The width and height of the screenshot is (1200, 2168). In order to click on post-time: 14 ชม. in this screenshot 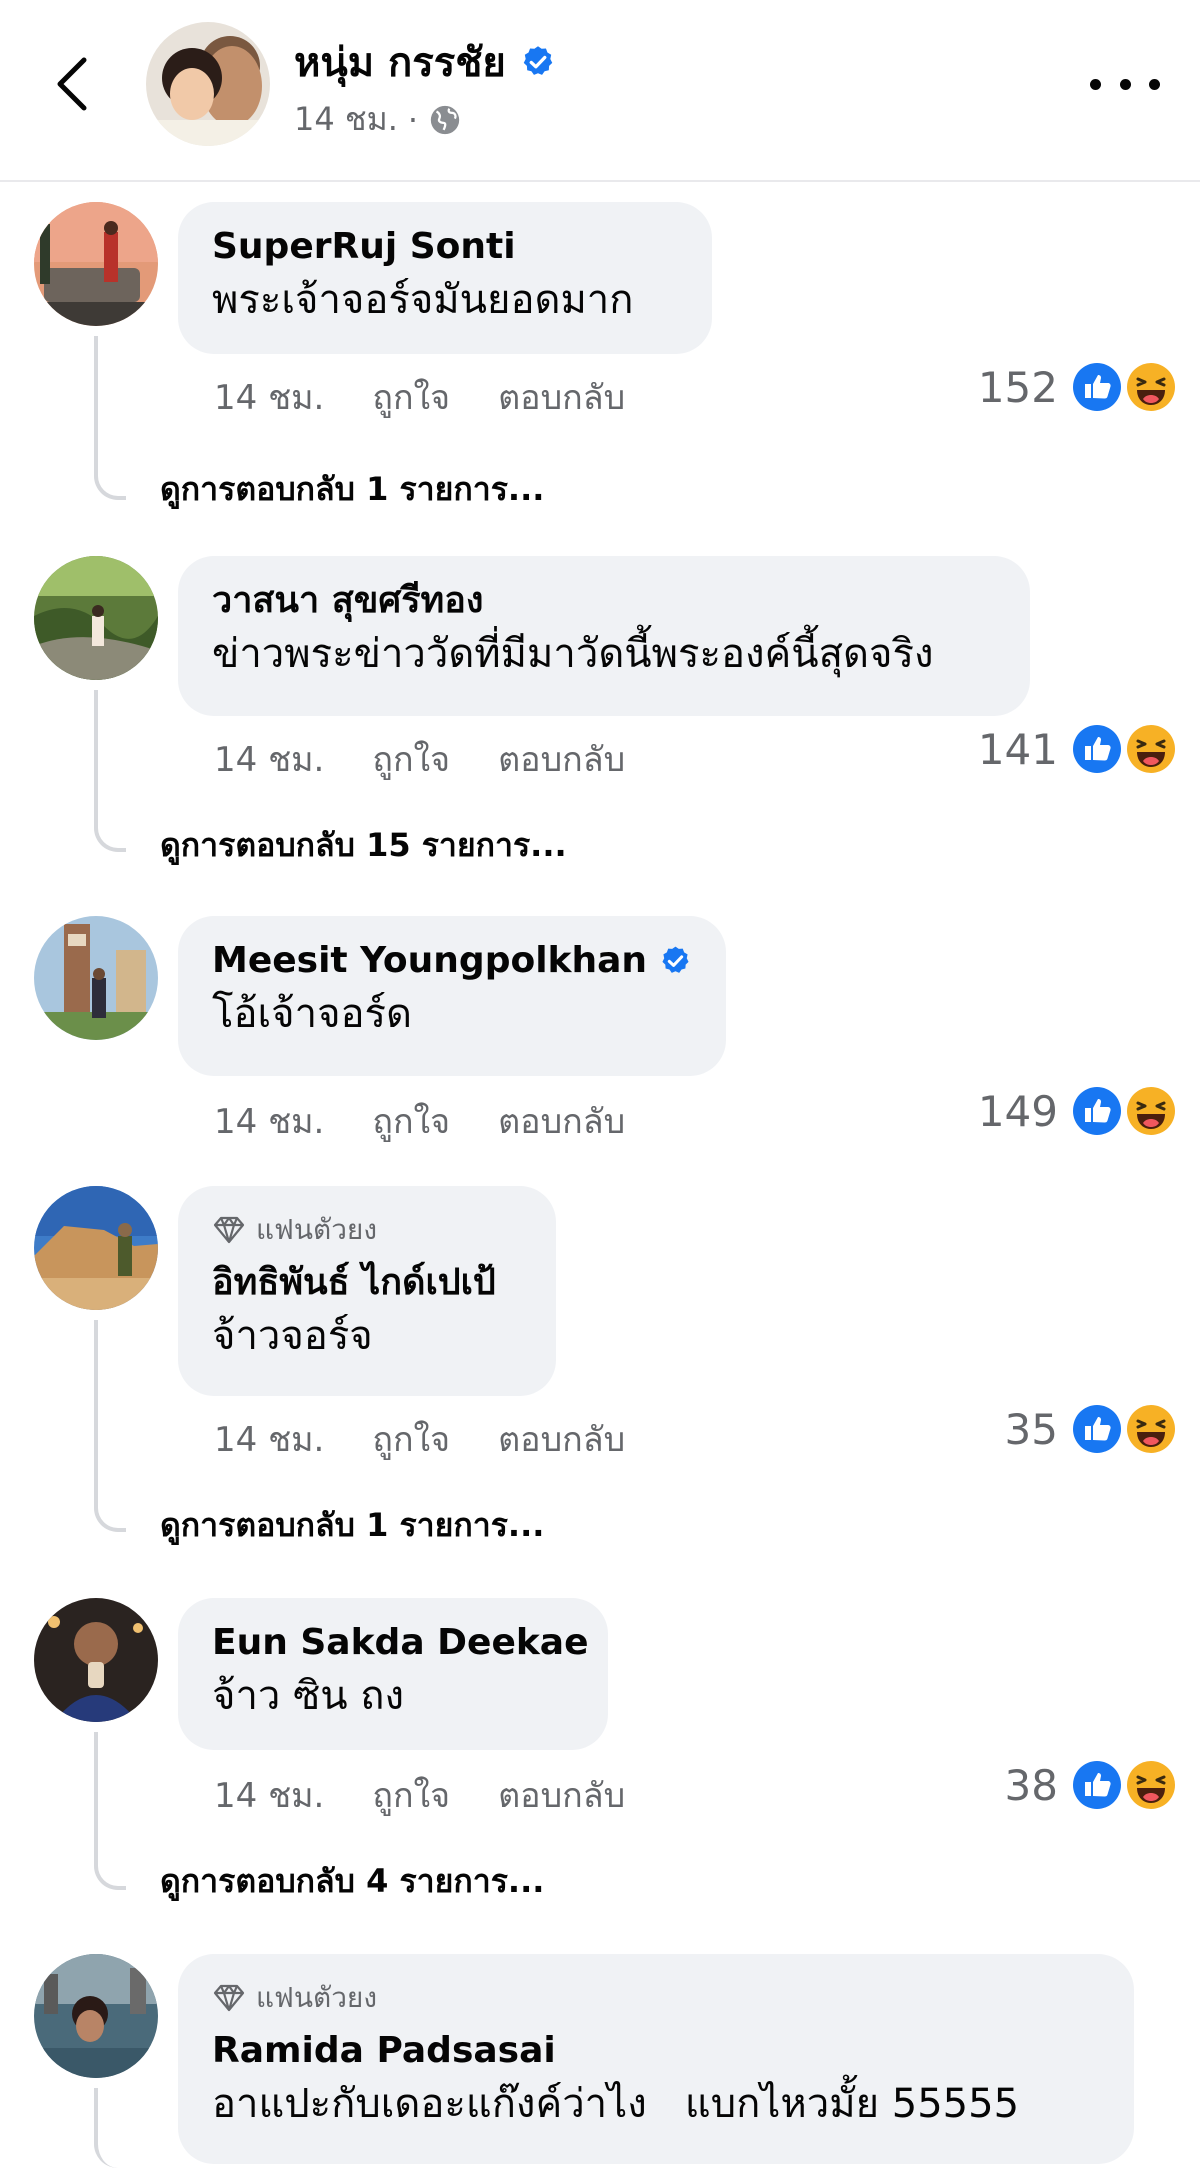, I will do `click(346, 119)`.